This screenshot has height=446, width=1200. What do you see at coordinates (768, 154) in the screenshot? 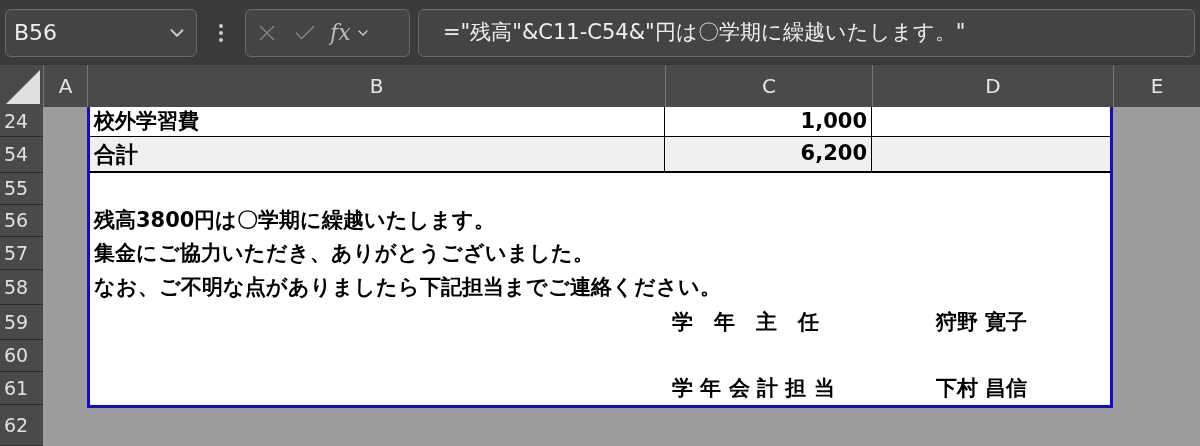
I see `table-cell: 6,200` at bounding box center [768, 154].